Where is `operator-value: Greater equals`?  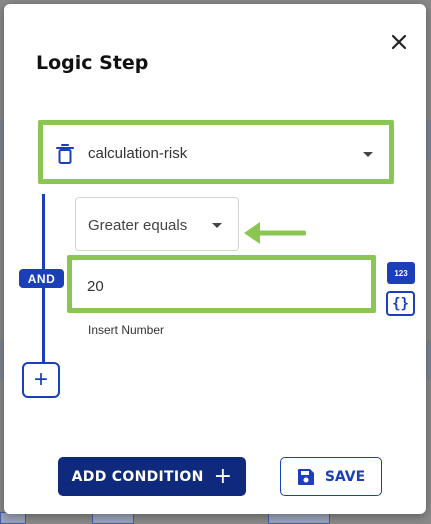 operator-value: Greater equals is located at coordinates (138, 225).